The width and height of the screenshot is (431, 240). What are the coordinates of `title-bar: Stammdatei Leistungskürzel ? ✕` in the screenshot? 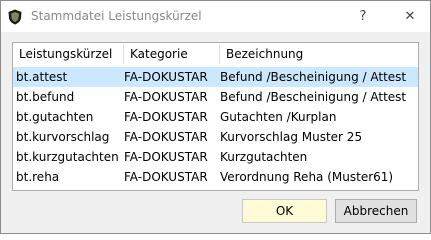 It's located at (215, 16).